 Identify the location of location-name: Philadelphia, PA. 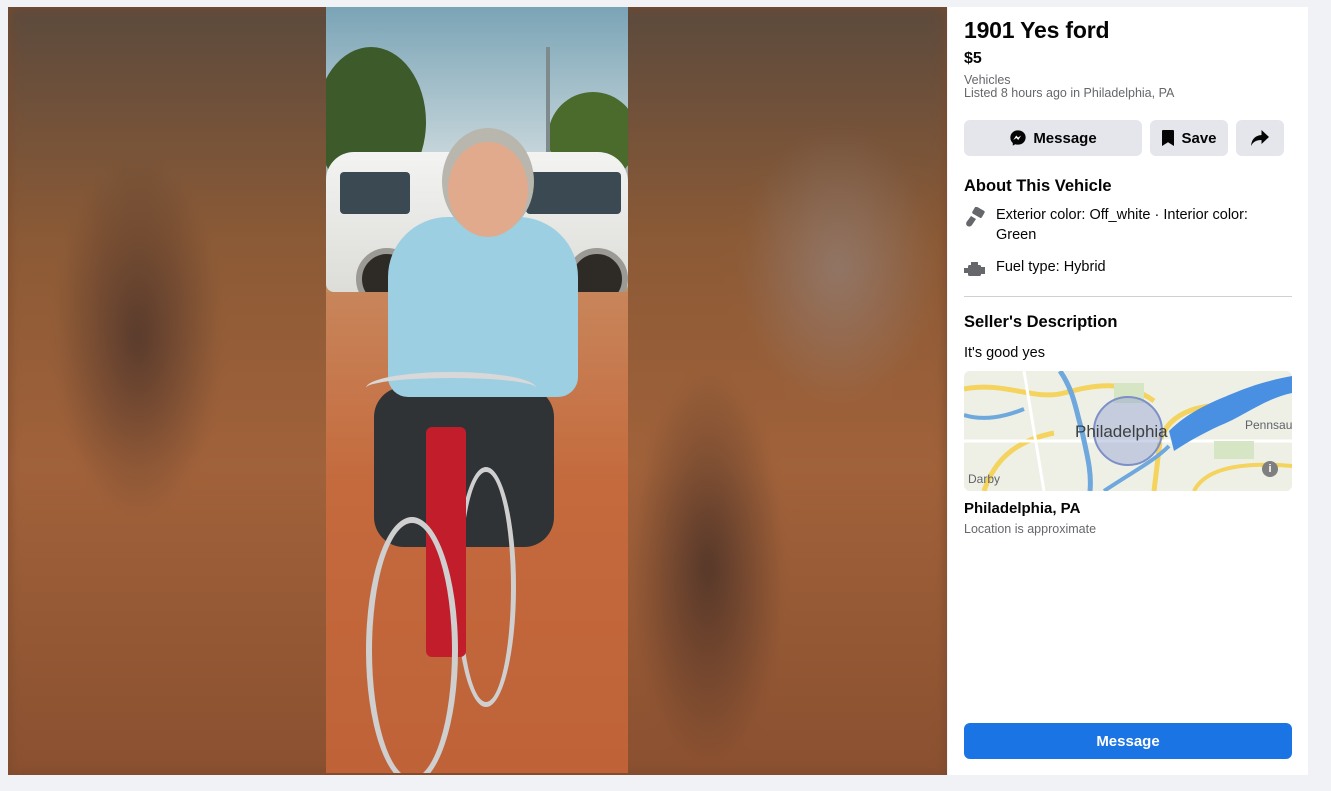
(1022, 508).